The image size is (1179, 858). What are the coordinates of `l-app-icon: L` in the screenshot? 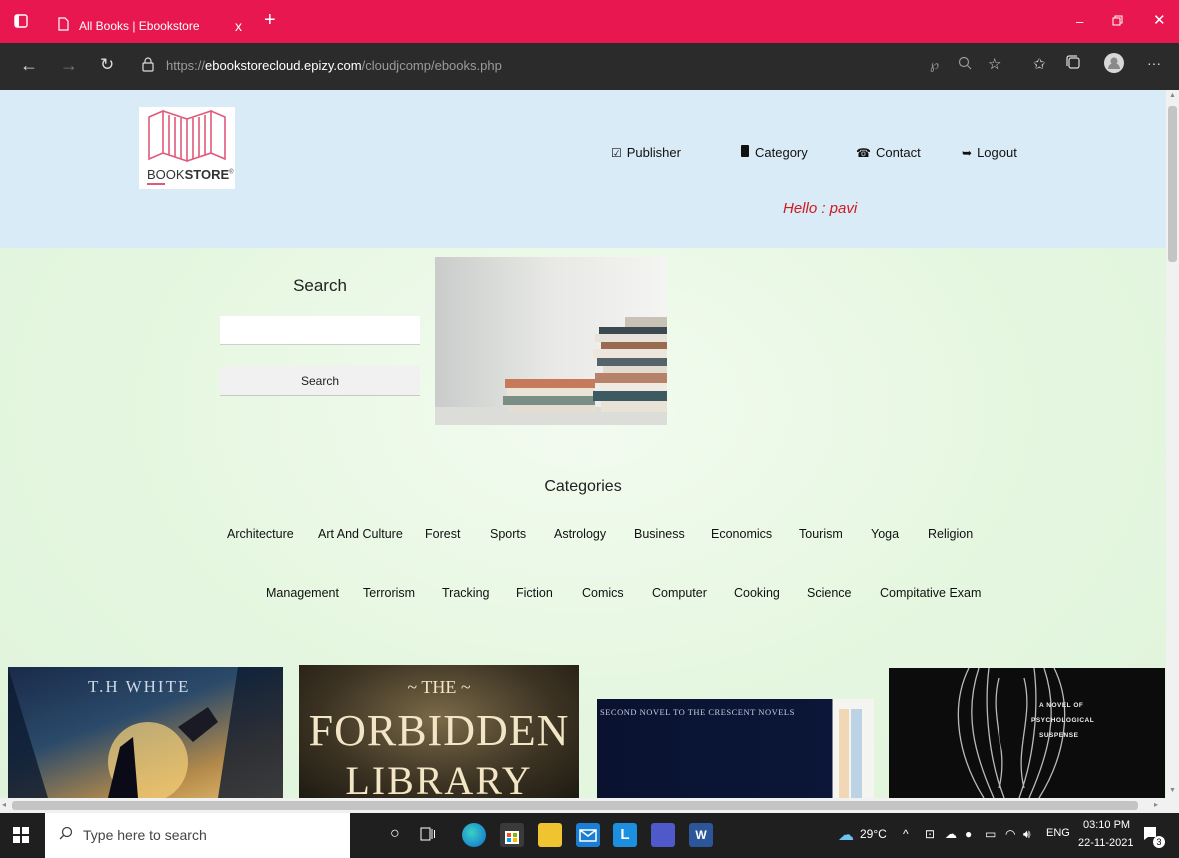 It's located at (625, 835).